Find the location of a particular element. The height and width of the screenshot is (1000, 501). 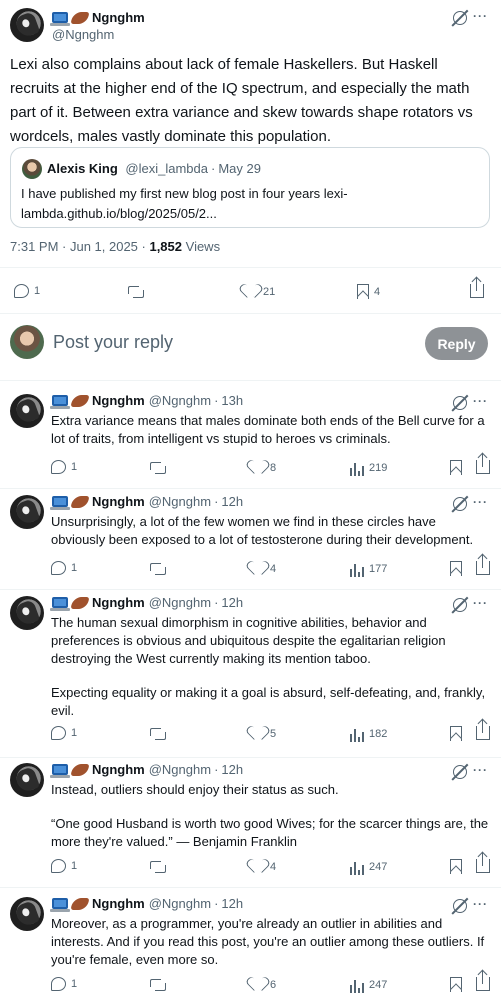

user-avatar is located at coordinates (27, 342).